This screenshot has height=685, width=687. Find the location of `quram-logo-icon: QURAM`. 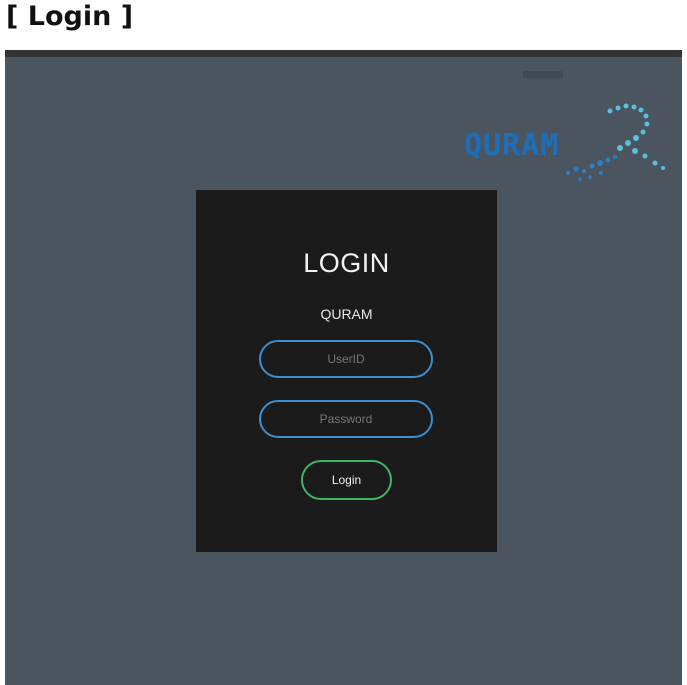

quram-logo-icon: QURAM is located at coordinates (564, 142).